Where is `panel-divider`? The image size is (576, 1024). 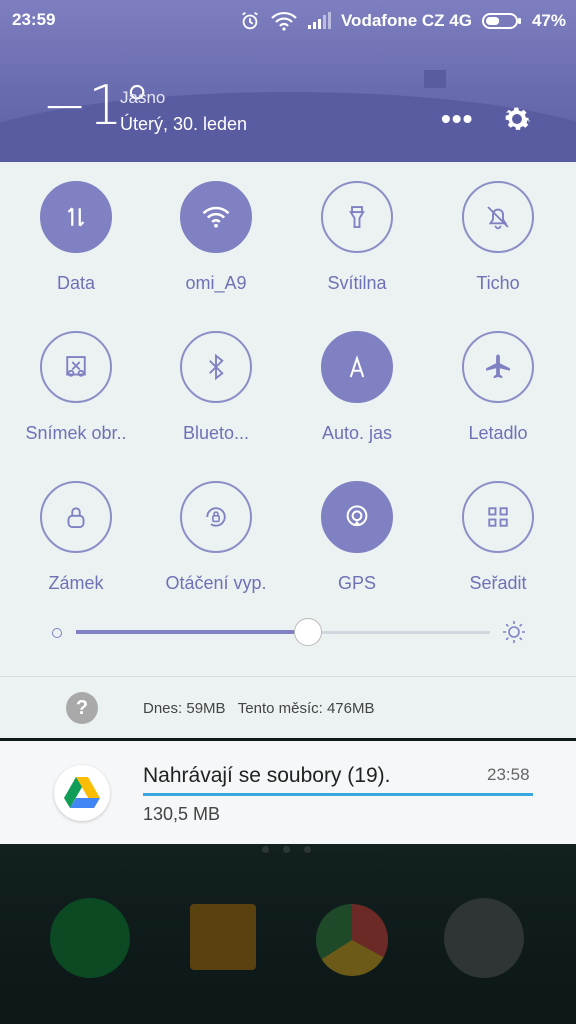
panel-divider is located at coordinates (288, 676).